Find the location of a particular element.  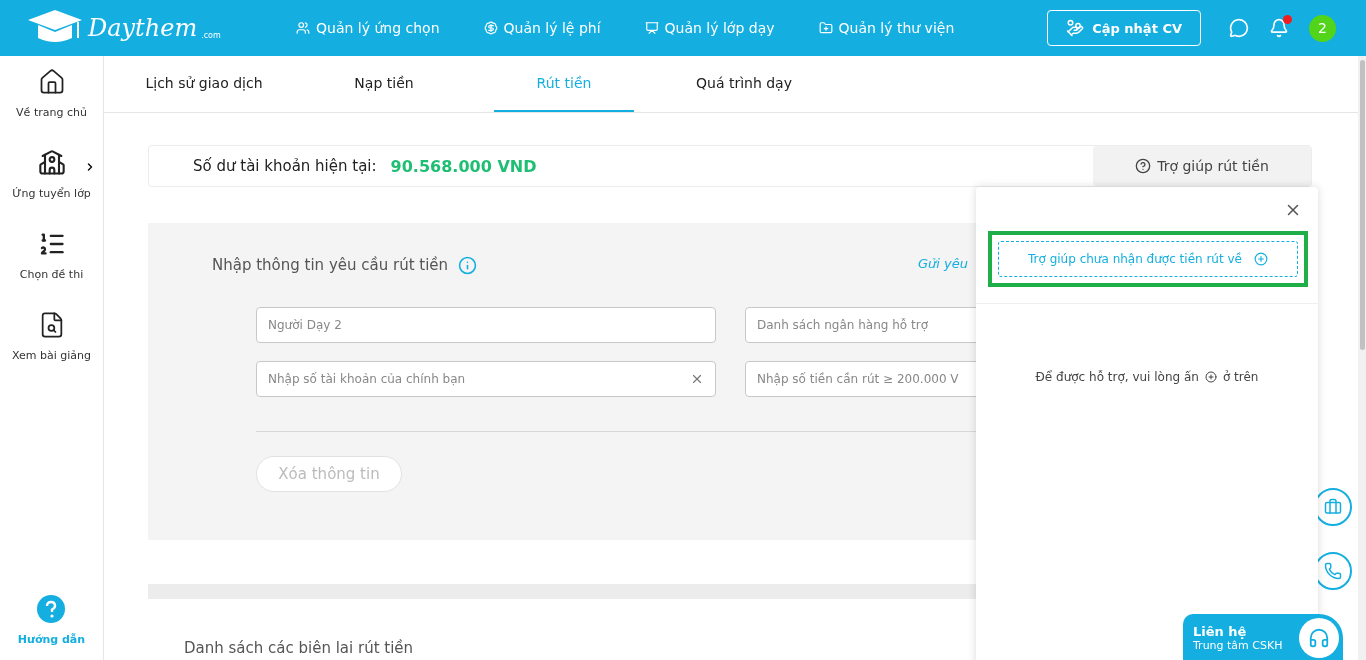

sidebar-item: Ứng tuyển lớp is located at coordinates (51, 174).